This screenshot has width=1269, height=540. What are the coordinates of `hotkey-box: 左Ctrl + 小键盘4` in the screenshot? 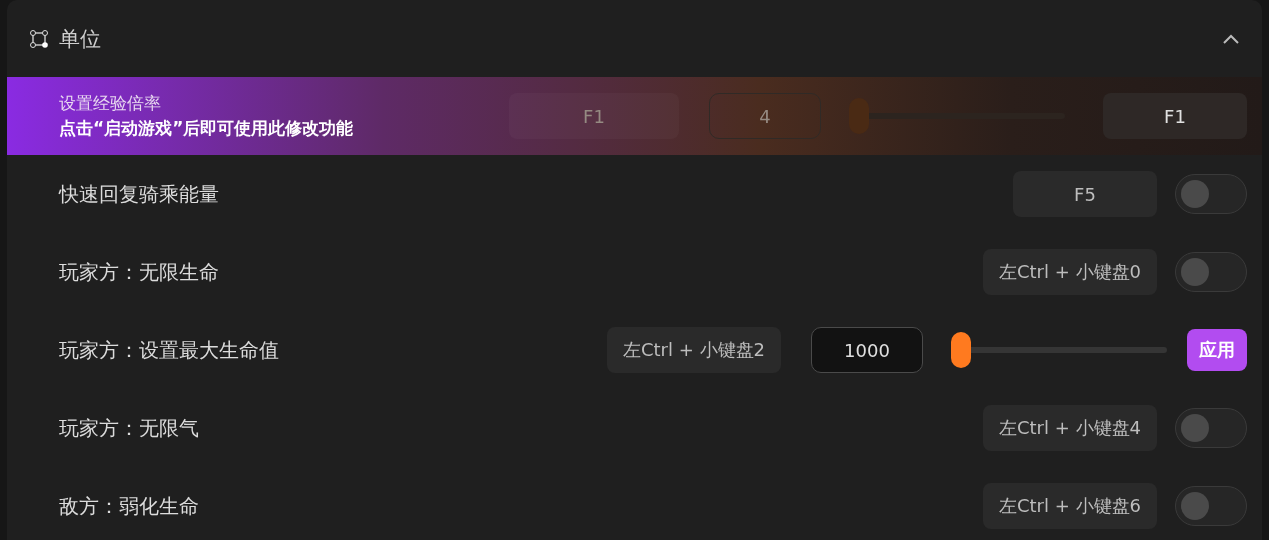 It's located at (1070, 428).